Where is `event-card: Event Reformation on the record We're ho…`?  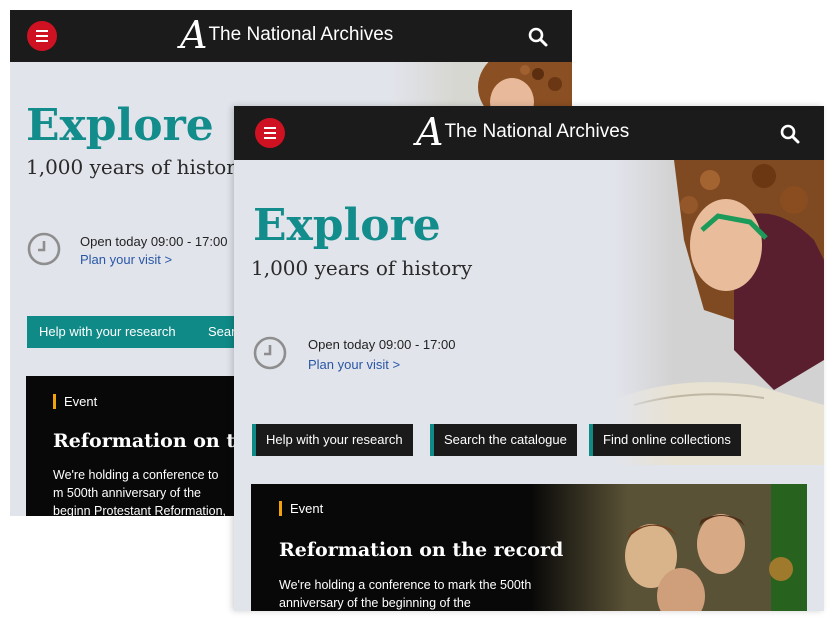
event-card: Event Reformation on the record We're ho… is located at coordinates (529, 547).